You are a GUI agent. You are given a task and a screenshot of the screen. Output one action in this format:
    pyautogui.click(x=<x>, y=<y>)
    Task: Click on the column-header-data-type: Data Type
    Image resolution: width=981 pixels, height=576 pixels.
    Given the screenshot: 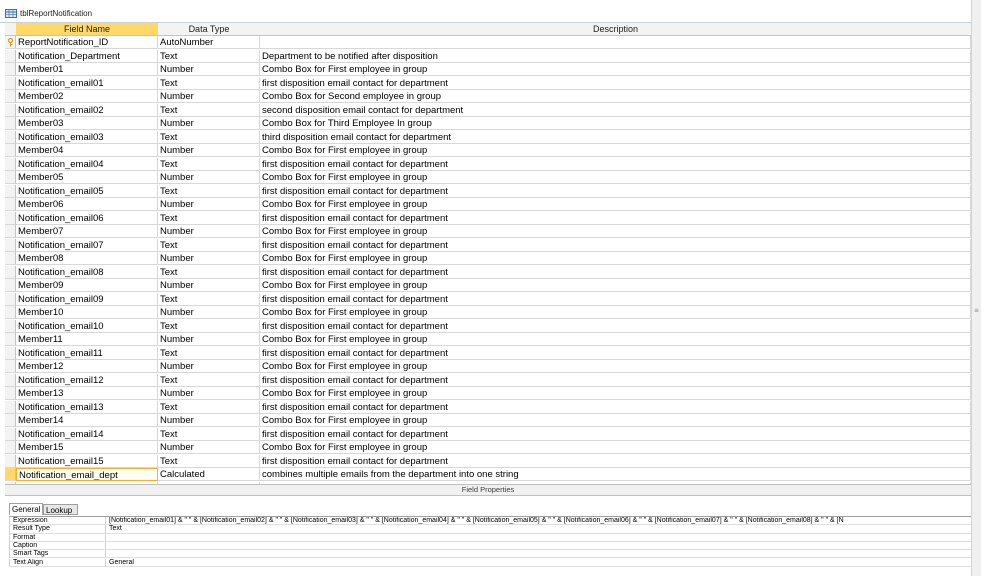 What is the action you would take?
    pyautogui.click(x=209, y=29)
    